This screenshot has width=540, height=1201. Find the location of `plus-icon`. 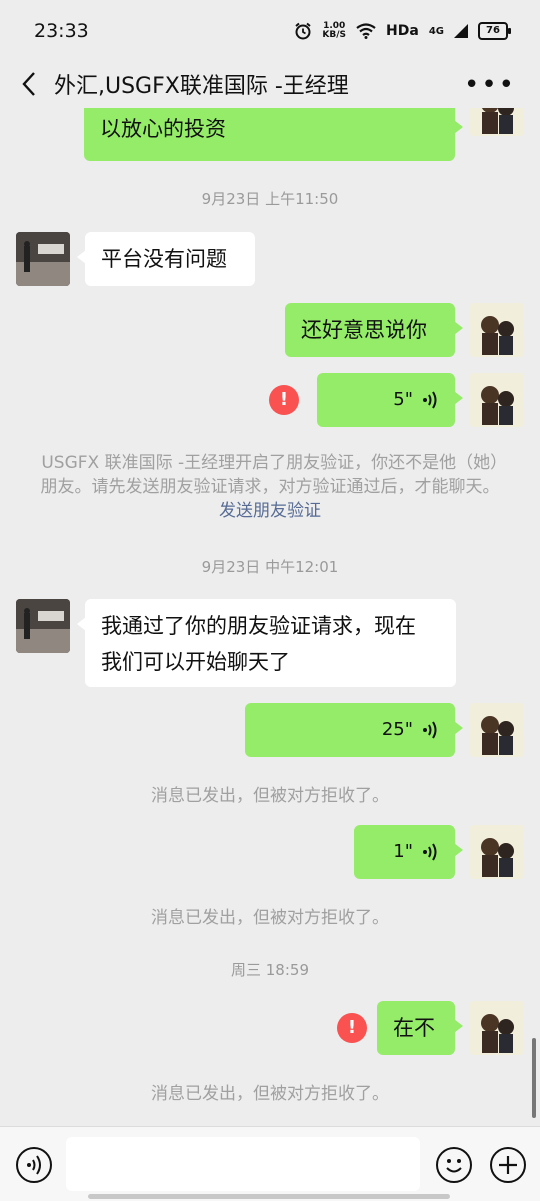

plus-icon is located at coordinates (508, 1165).